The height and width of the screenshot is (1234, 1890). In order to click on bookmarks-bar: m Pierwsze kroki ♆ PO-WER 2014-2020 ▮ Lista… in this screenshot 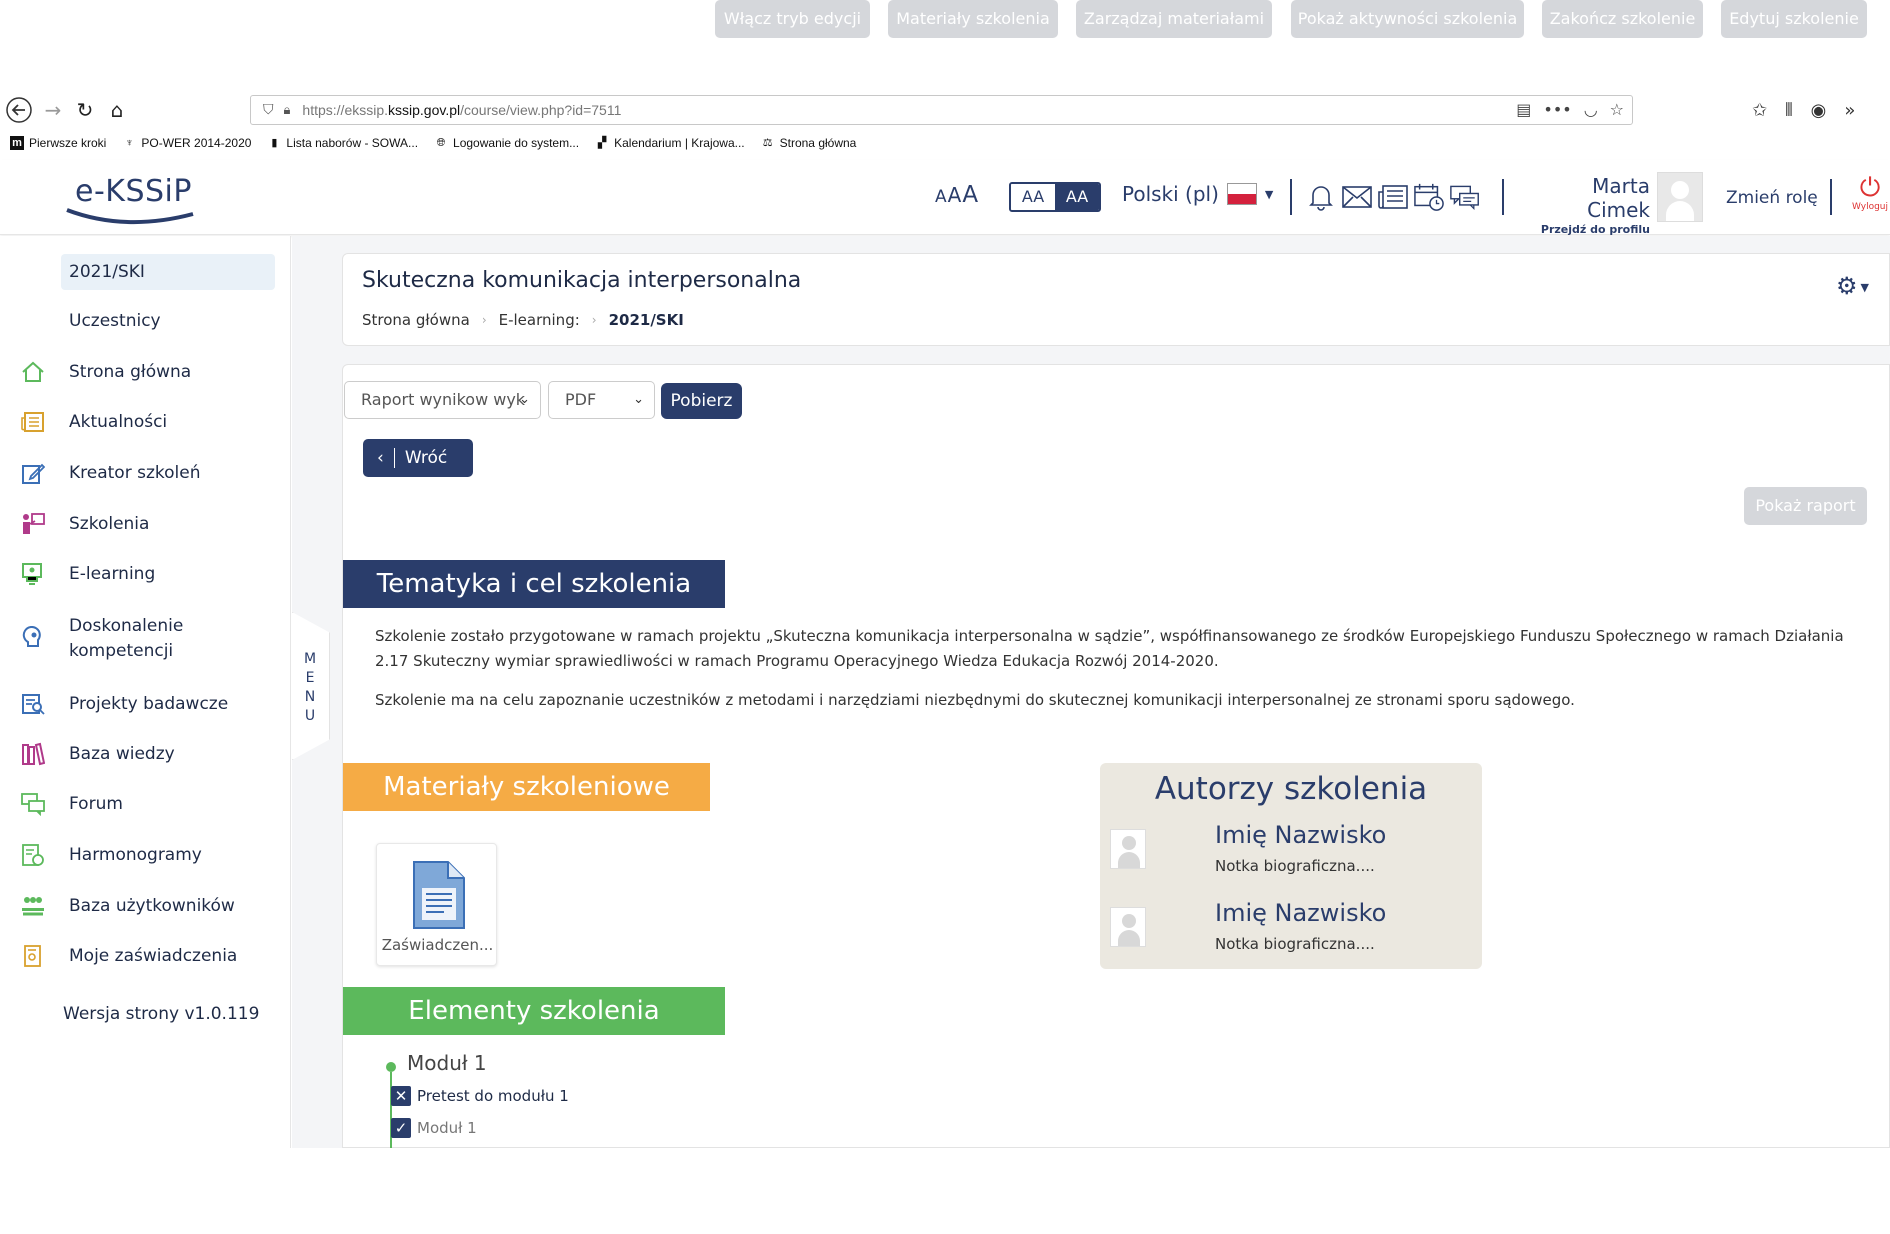, I will do `click(433, 143)`.